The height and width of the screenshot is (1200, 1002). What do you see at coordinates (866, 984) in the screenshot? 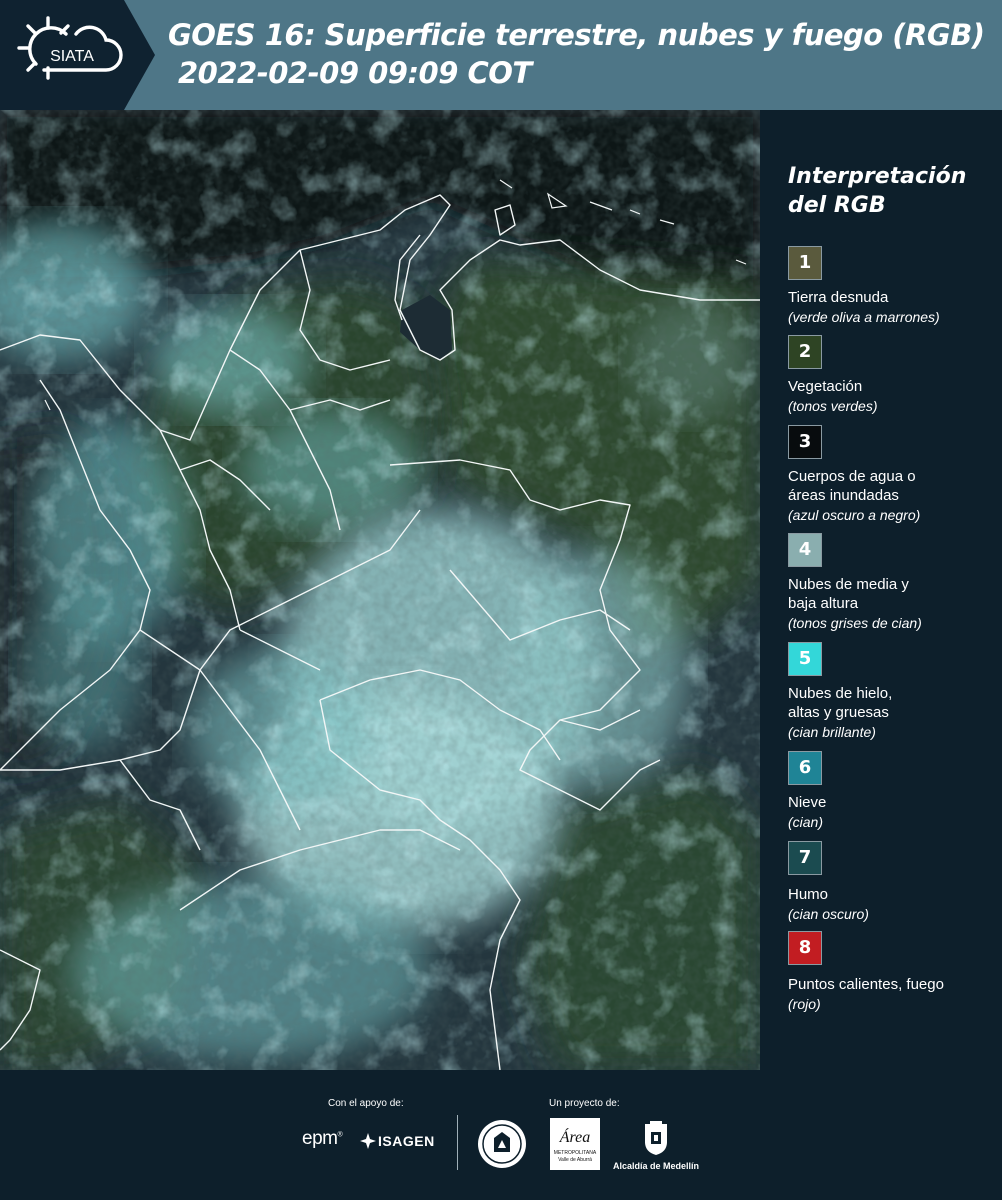
I see `legend-label-8: Puntos calientes, fuego` at bounding box center [866, 984].